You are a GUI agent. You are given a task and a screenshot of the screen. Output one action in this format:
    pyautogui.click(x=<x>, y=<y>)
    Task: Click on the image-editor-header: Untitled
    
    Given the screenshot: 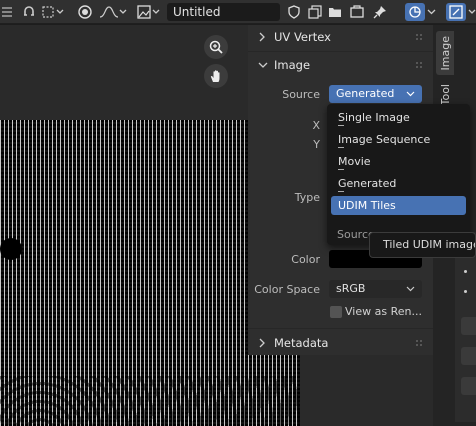 What is the action you would take?
    pyautogui.click(x=238, y=12)
    